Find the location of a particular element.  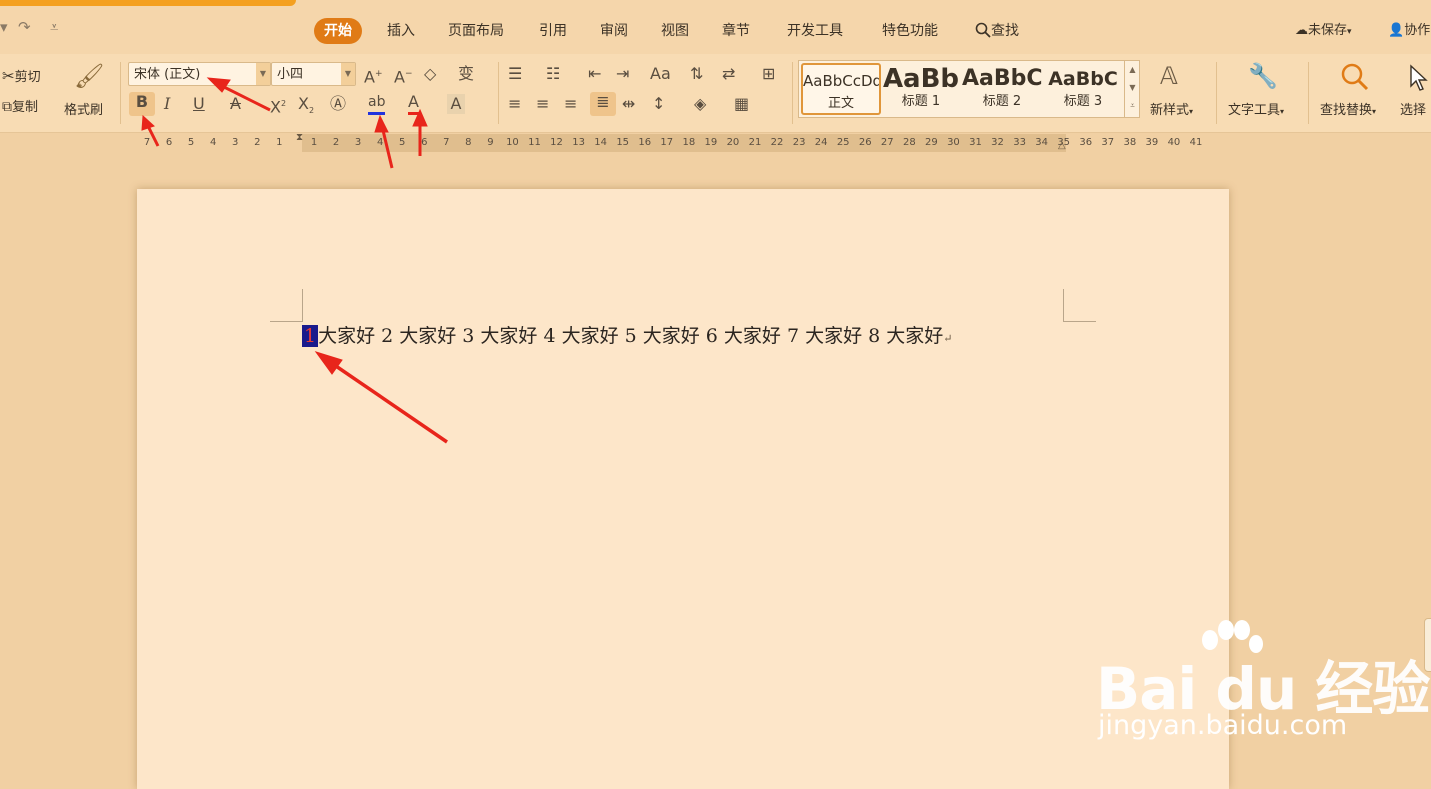

arrow-to-selection is located at coordinates (388, 402).